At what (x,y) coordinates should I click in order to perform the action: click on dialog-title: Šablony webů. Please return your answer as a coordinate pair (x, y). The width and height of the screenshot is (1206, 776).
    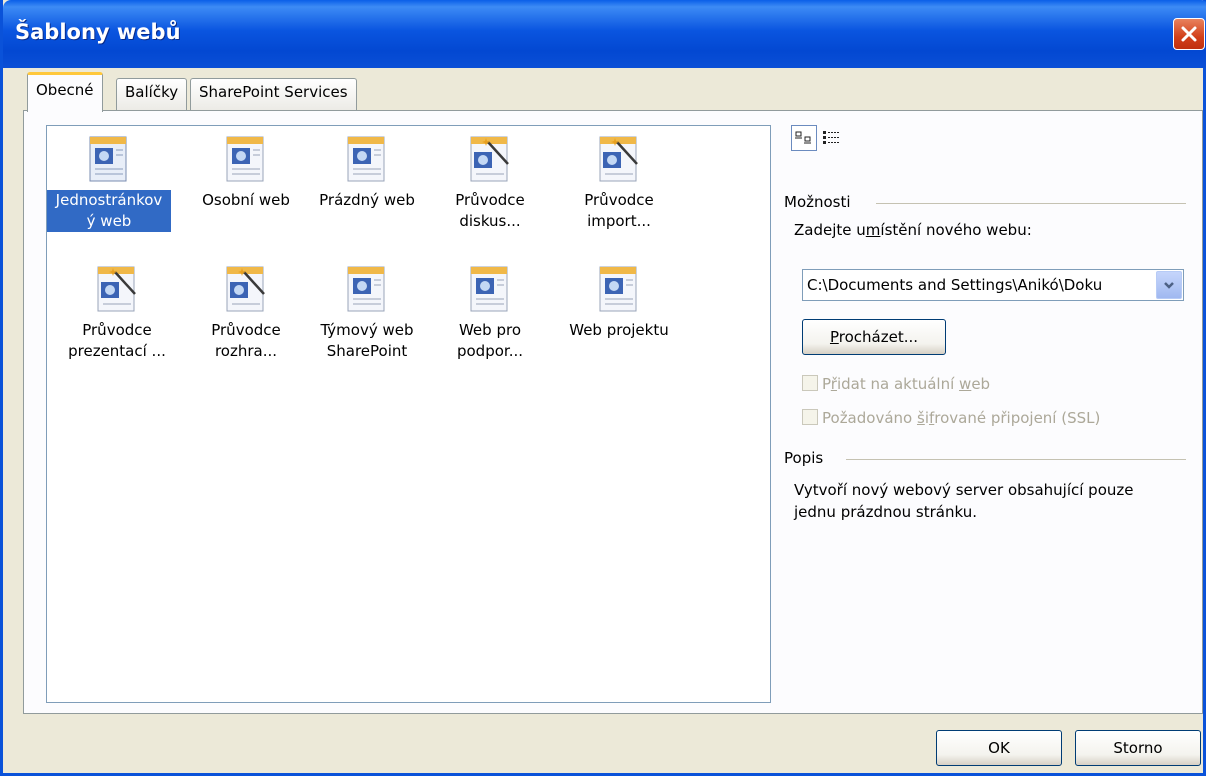
    Looking at the image, I should click on (98, 32).